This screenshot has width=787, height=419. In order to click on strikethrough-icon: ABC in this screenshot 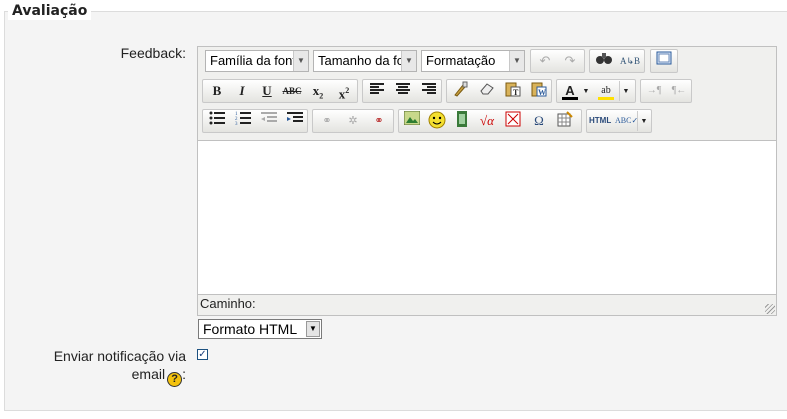, I will do `click(292, 91)`.